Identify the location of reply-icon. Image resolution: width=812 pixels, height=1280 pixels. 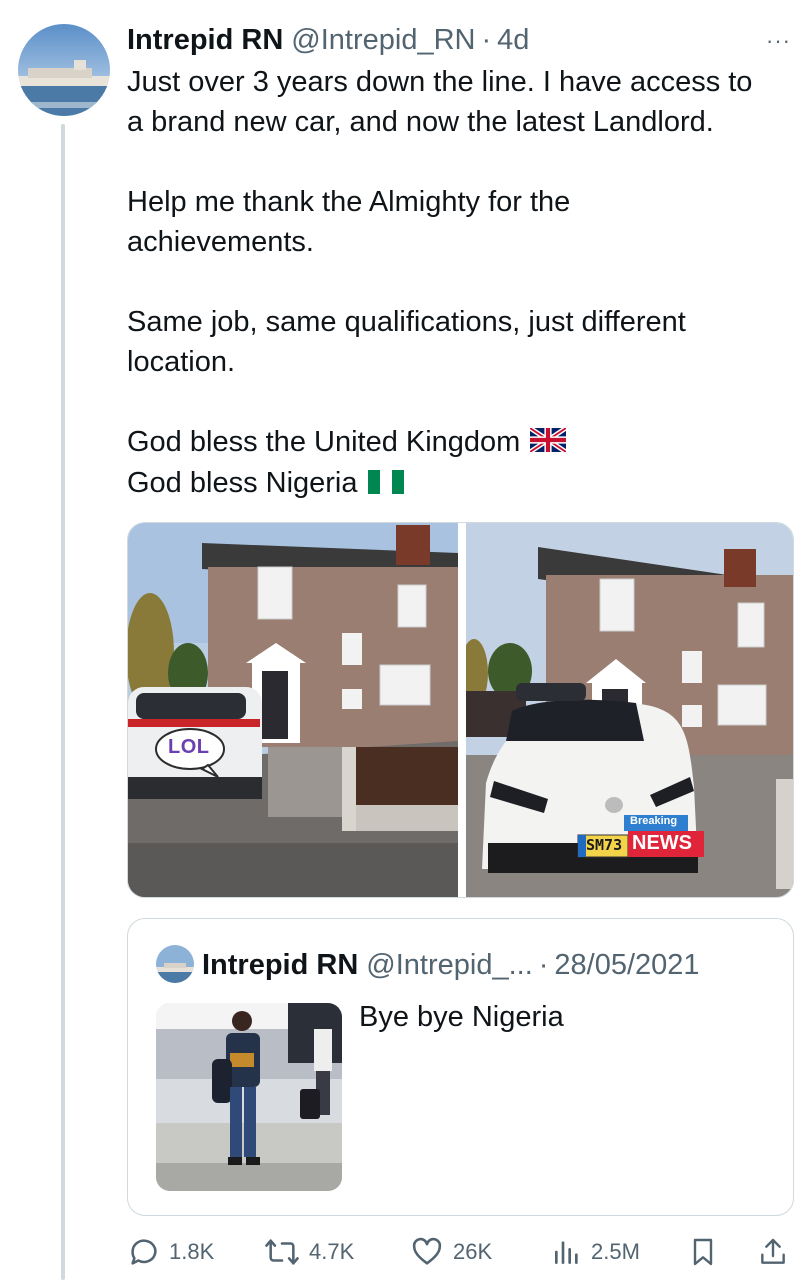
(144, 1252).